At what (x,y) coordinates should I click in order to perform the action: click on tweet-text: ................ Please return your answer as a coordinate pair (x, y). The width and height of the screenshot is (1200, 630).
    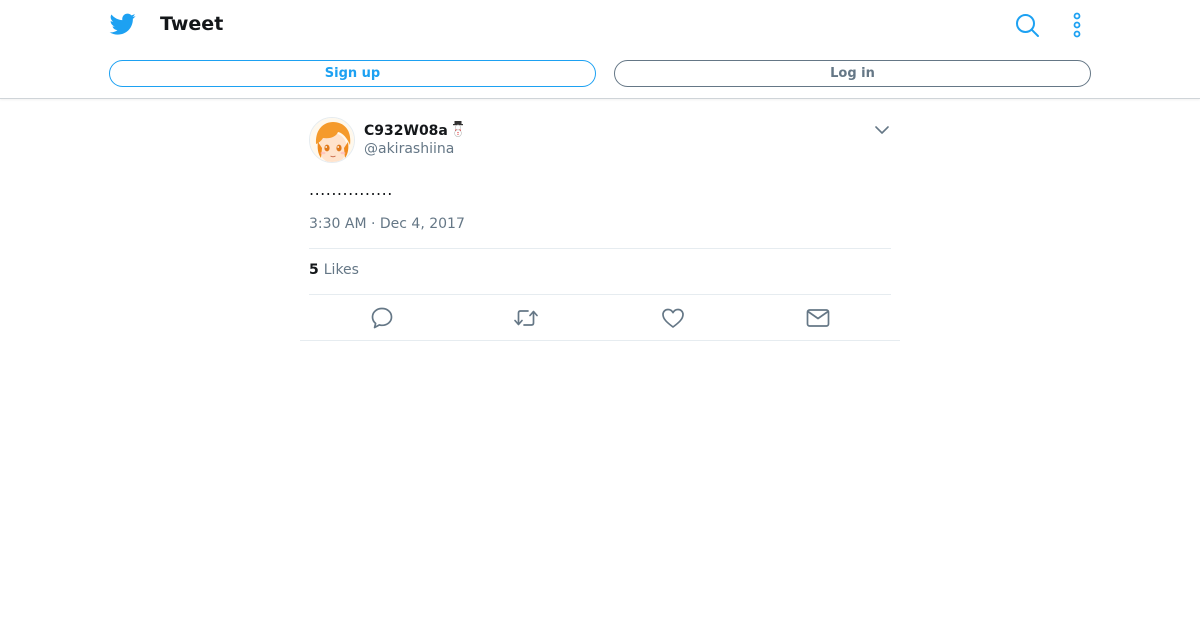
    Looking at the image, I should click on (351, 189).